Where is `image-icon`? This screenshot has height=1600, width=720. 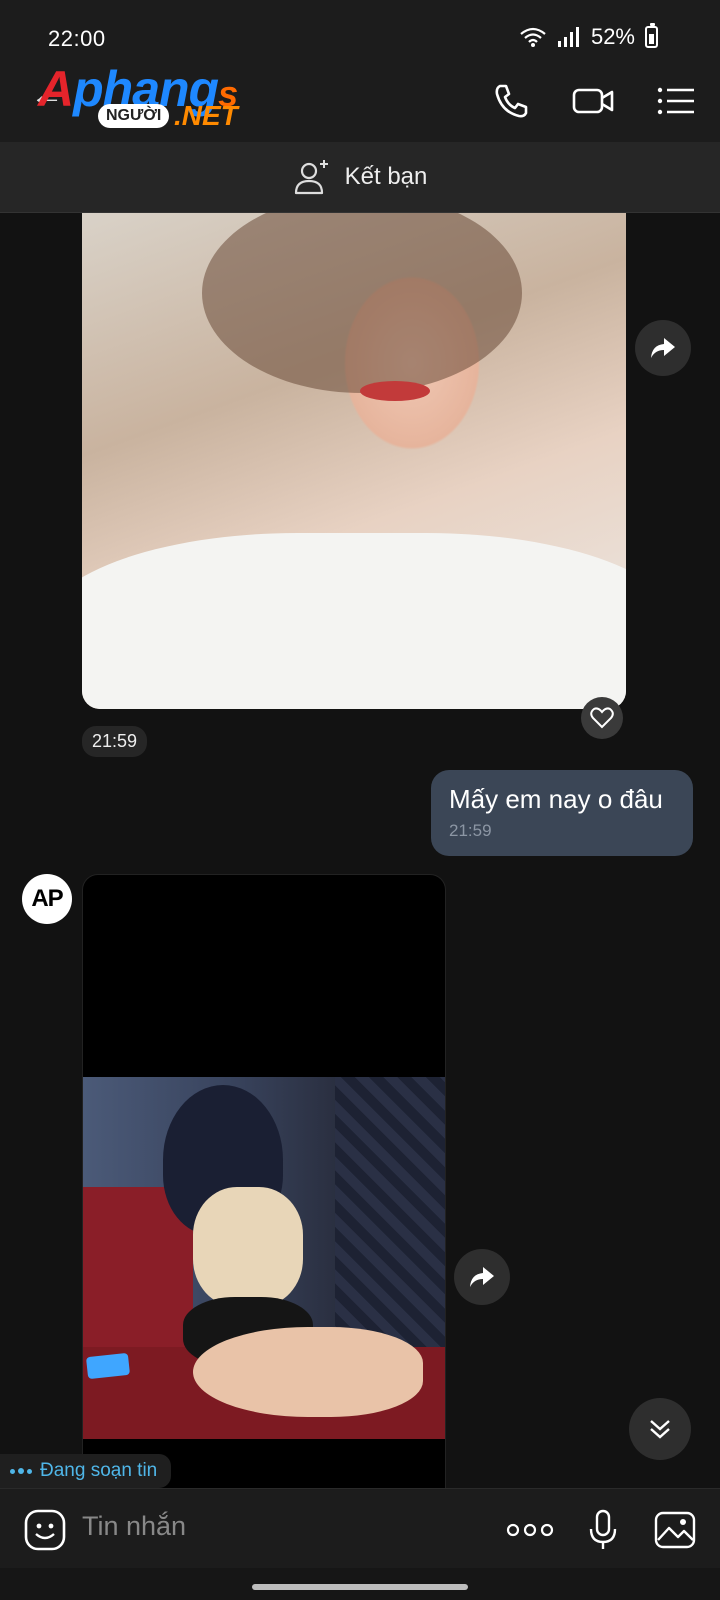
image-icon is located at coordinates (675, 1530).